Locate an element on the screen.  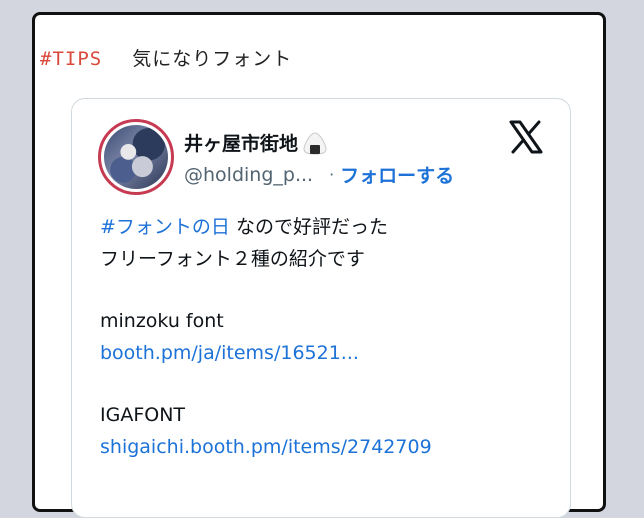
author-name-row: 井ヶ屋市街地 is located at coordinates (256, 142).